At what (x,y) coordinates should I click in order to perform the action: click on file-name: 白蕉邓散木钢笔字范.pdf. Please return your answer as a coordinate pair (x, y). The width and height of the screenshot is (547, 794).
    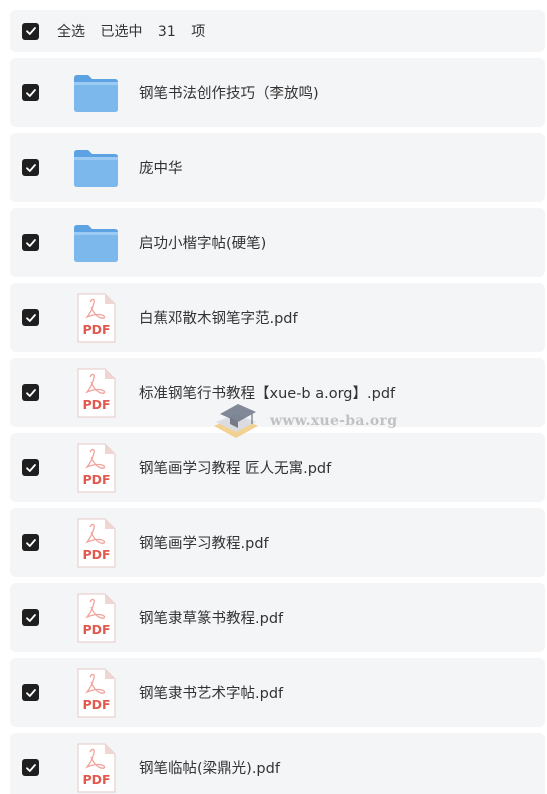
    Looking at the image, I should click on (218, 319).